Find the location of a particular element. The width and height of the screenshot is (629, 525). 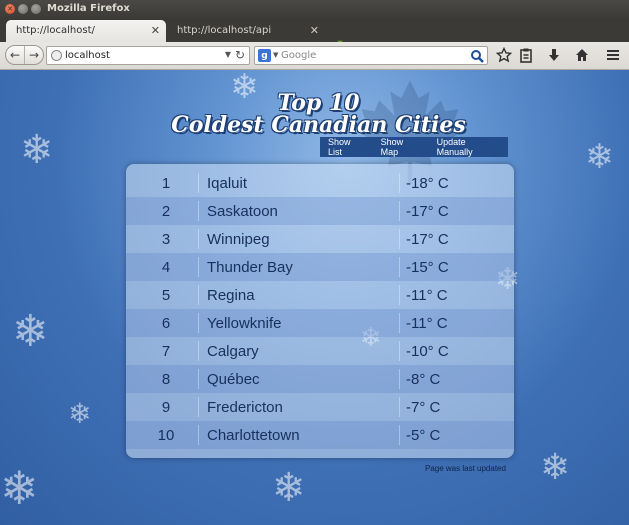

rank-cell: 6 is located at coordinates (166, 323).